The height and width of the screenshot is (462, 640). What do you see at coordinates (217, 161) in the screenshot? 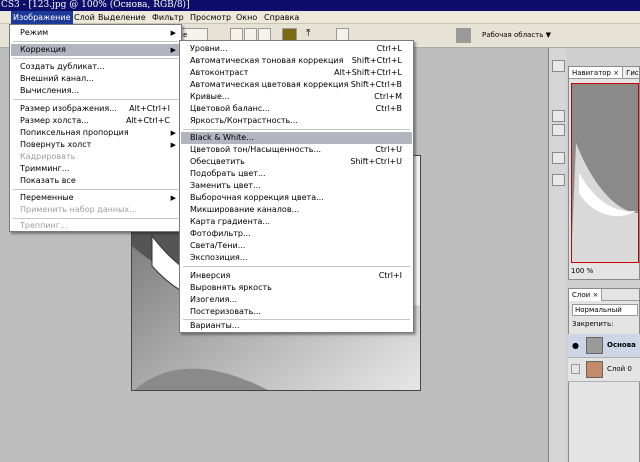
I see `menu-item-label: Обесцветить` at bounding box center [217, 161].